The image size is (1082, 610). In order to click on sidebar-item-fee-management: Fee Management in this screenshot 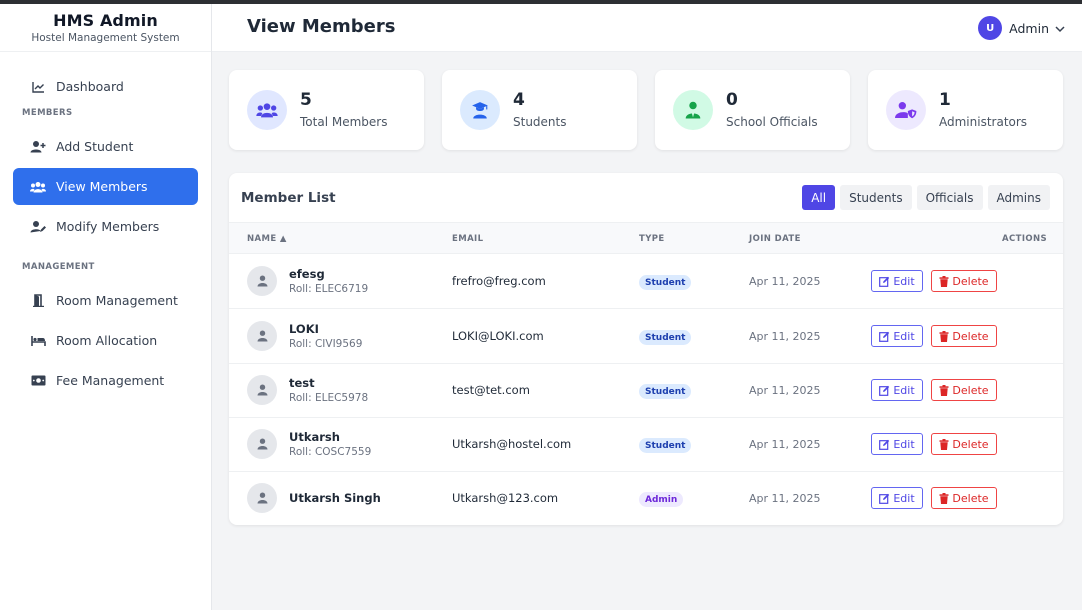, I will do `click(105, 380)`.